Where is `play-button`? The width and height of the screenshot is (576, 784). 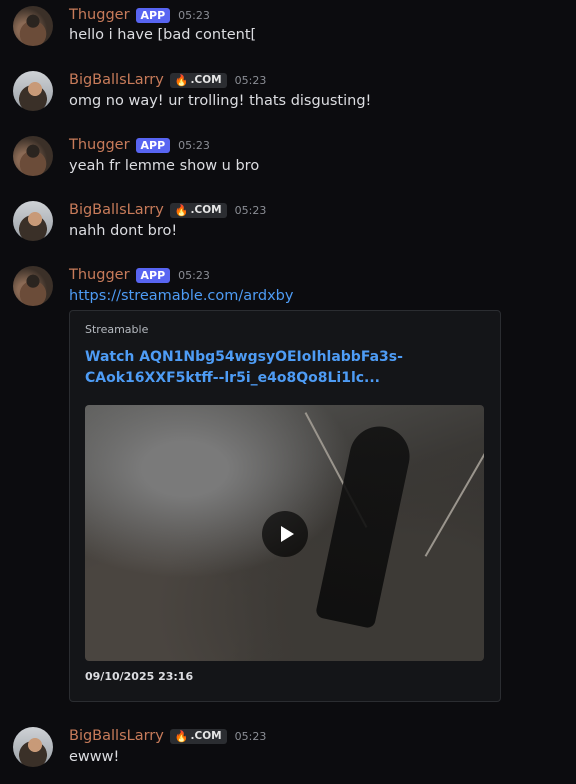 play-button is located at coordinates (285, 534).